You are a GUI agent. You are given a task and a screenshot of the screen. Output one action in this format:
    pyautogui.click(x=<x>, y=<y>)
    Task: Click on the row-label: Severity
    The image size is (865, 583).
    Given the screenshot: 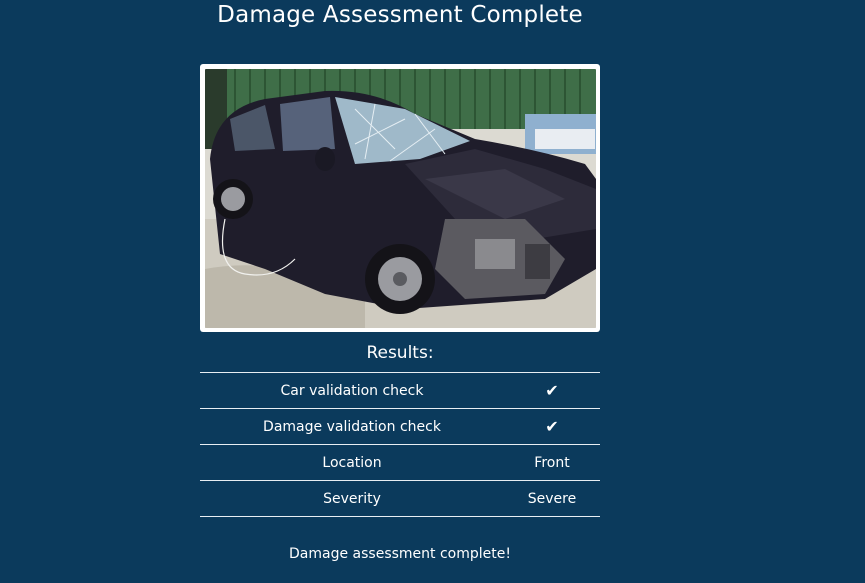 What is the action you would take?
    pyautogui.click(x=352, y=498)
    